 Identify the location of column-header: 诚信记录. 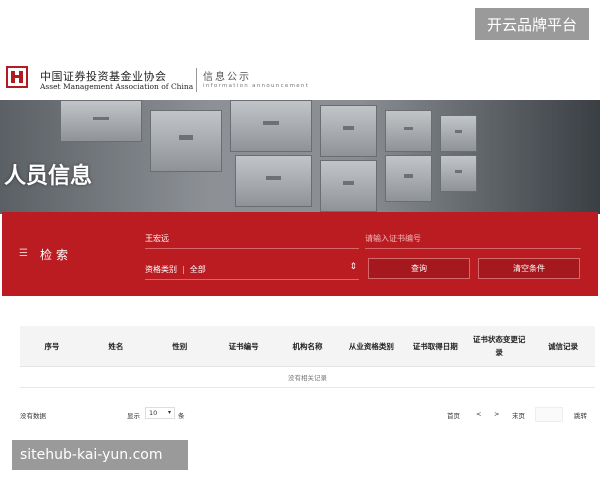
(563, 346).